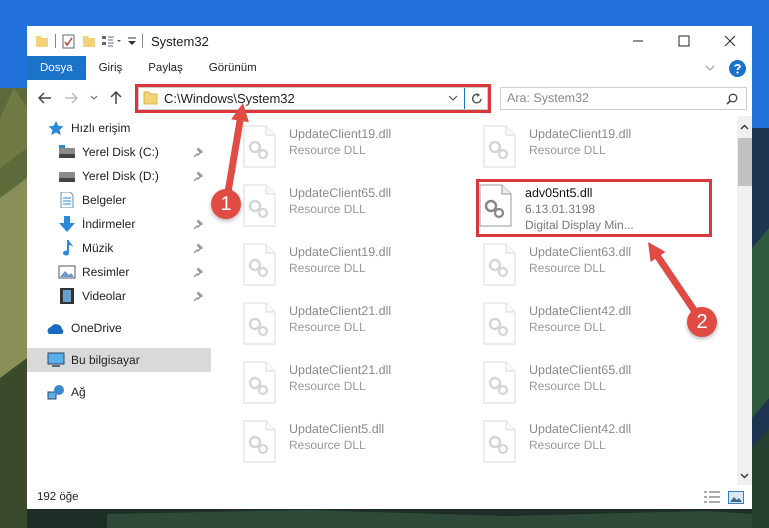 Image resolution: width=769 pixels, height=528 pixels. I want to click on annotation-arrow, so click(673, 277).